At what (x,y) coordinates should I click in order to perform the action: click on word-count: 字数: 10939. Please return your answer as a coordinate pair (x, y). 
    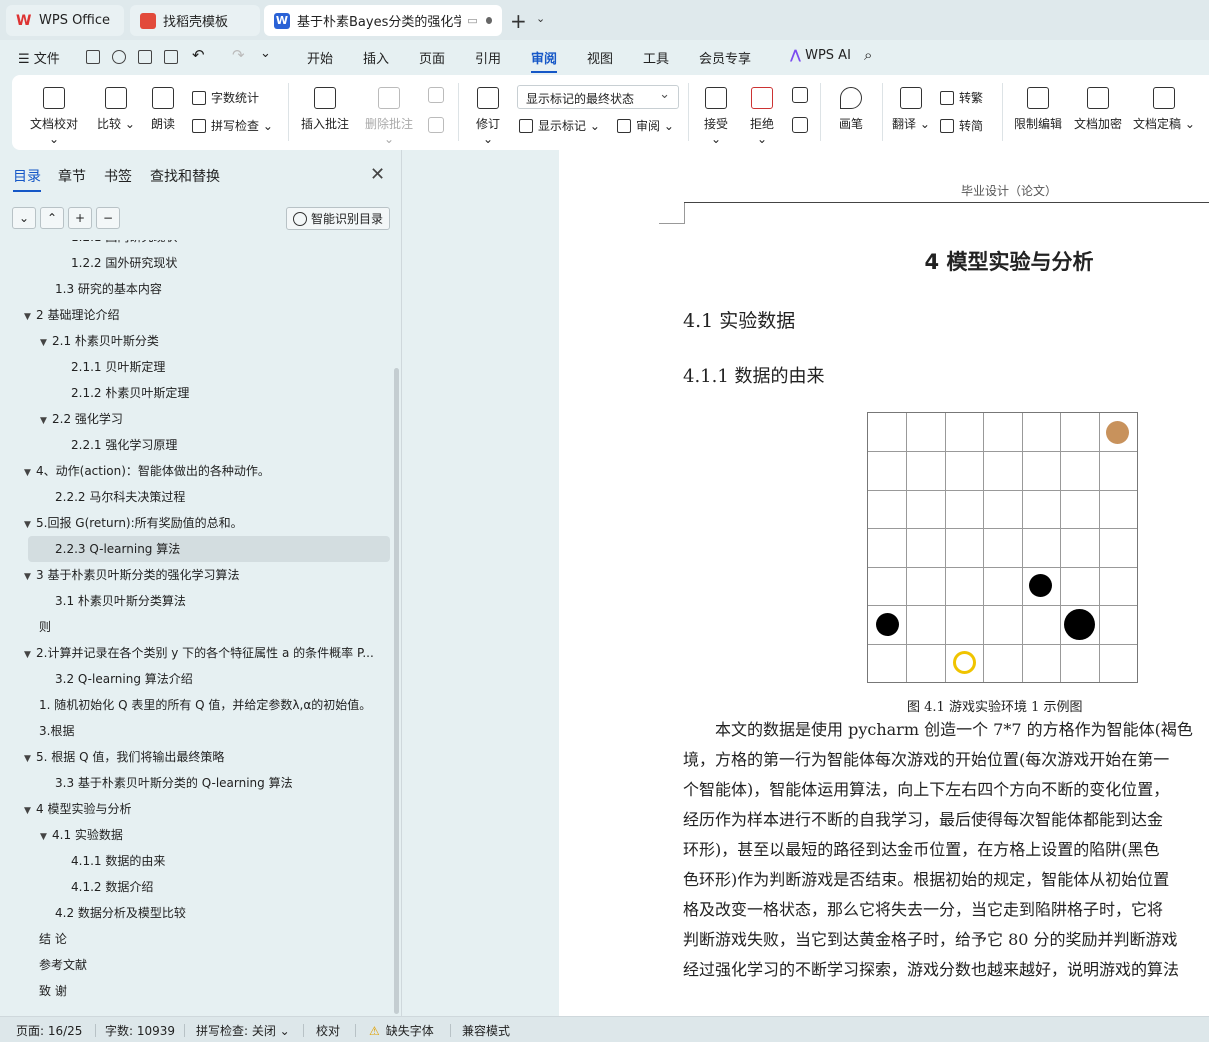
    Looking at the image, I should click on (140, 1030).